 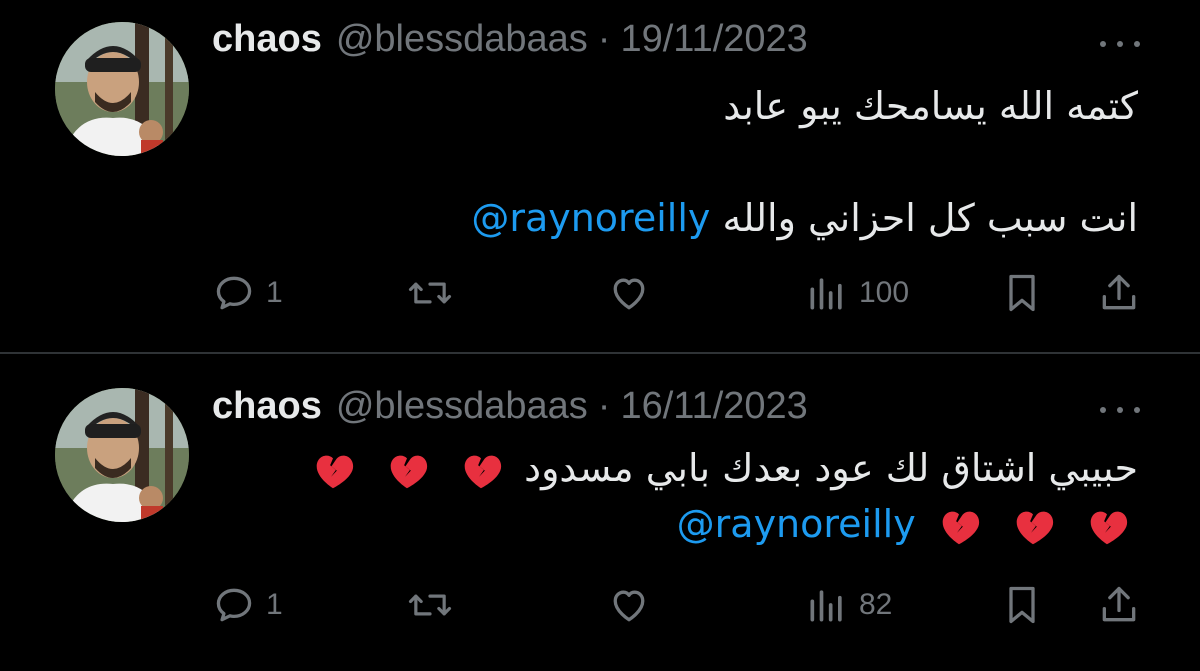 I want to click on tweet-actions: 1 100, so click(x=676, y=293).